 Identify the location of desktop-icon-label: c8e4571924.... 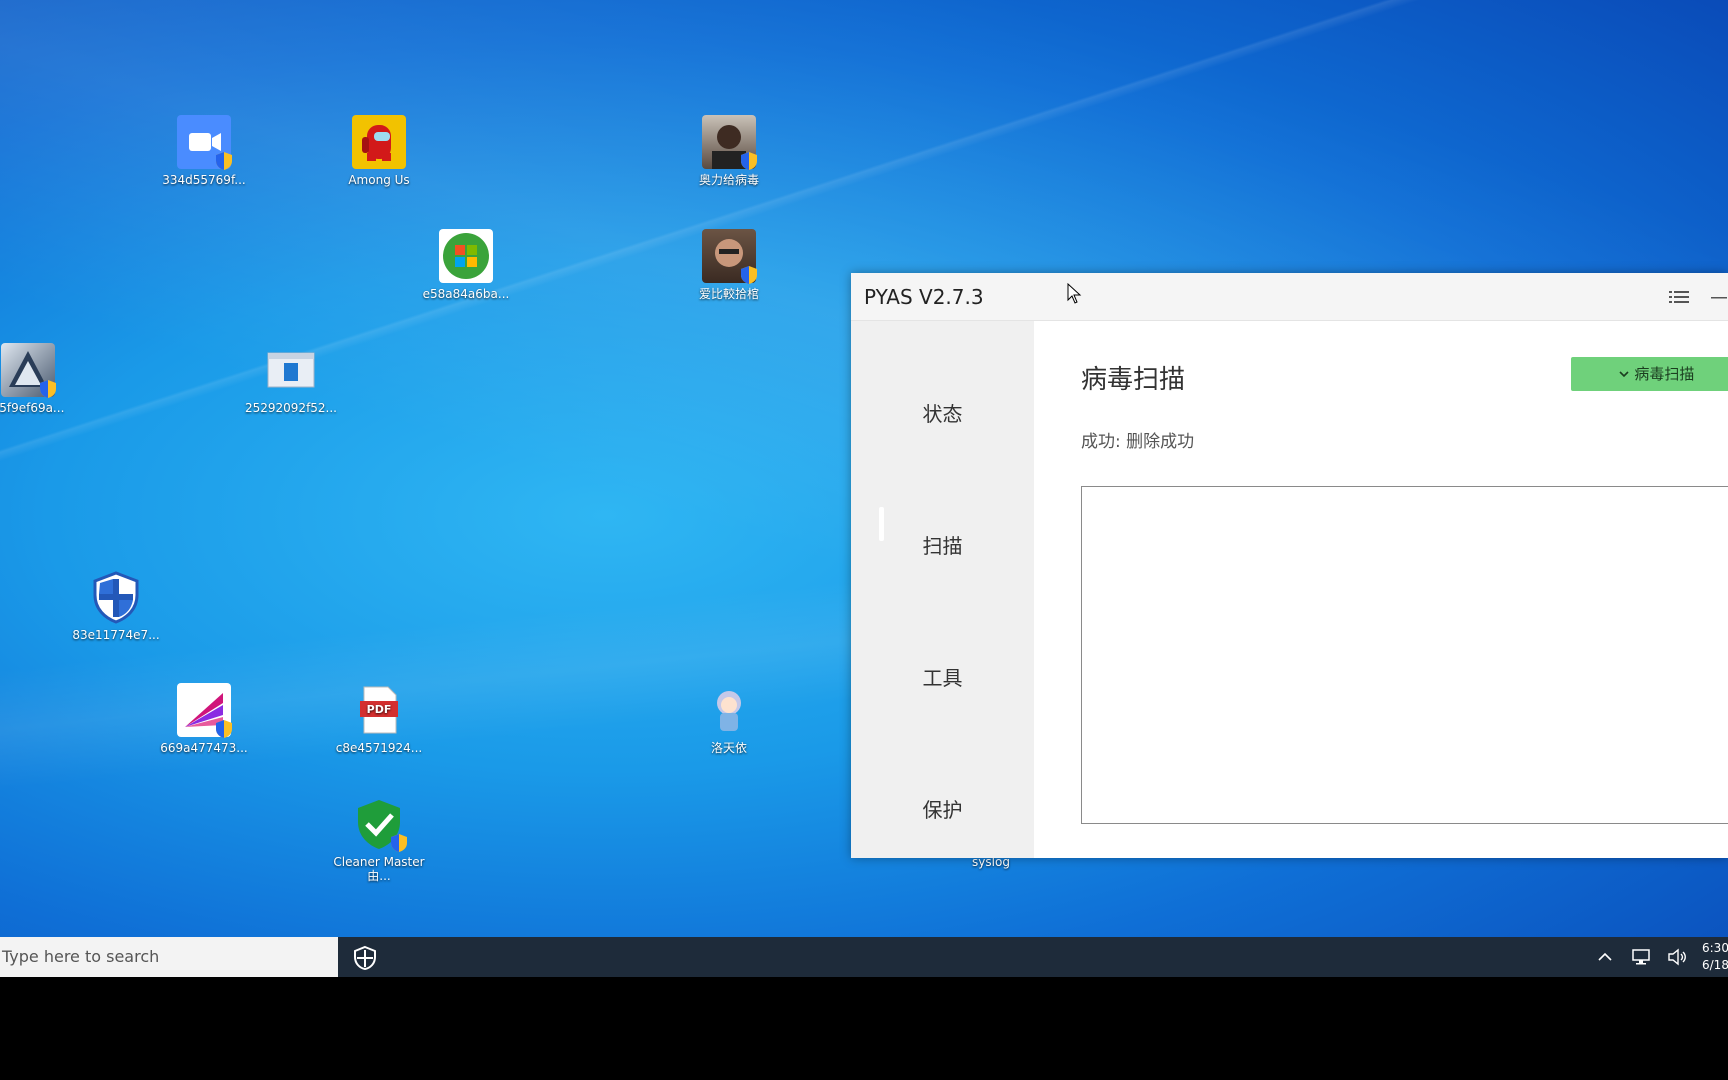
(379, 748).